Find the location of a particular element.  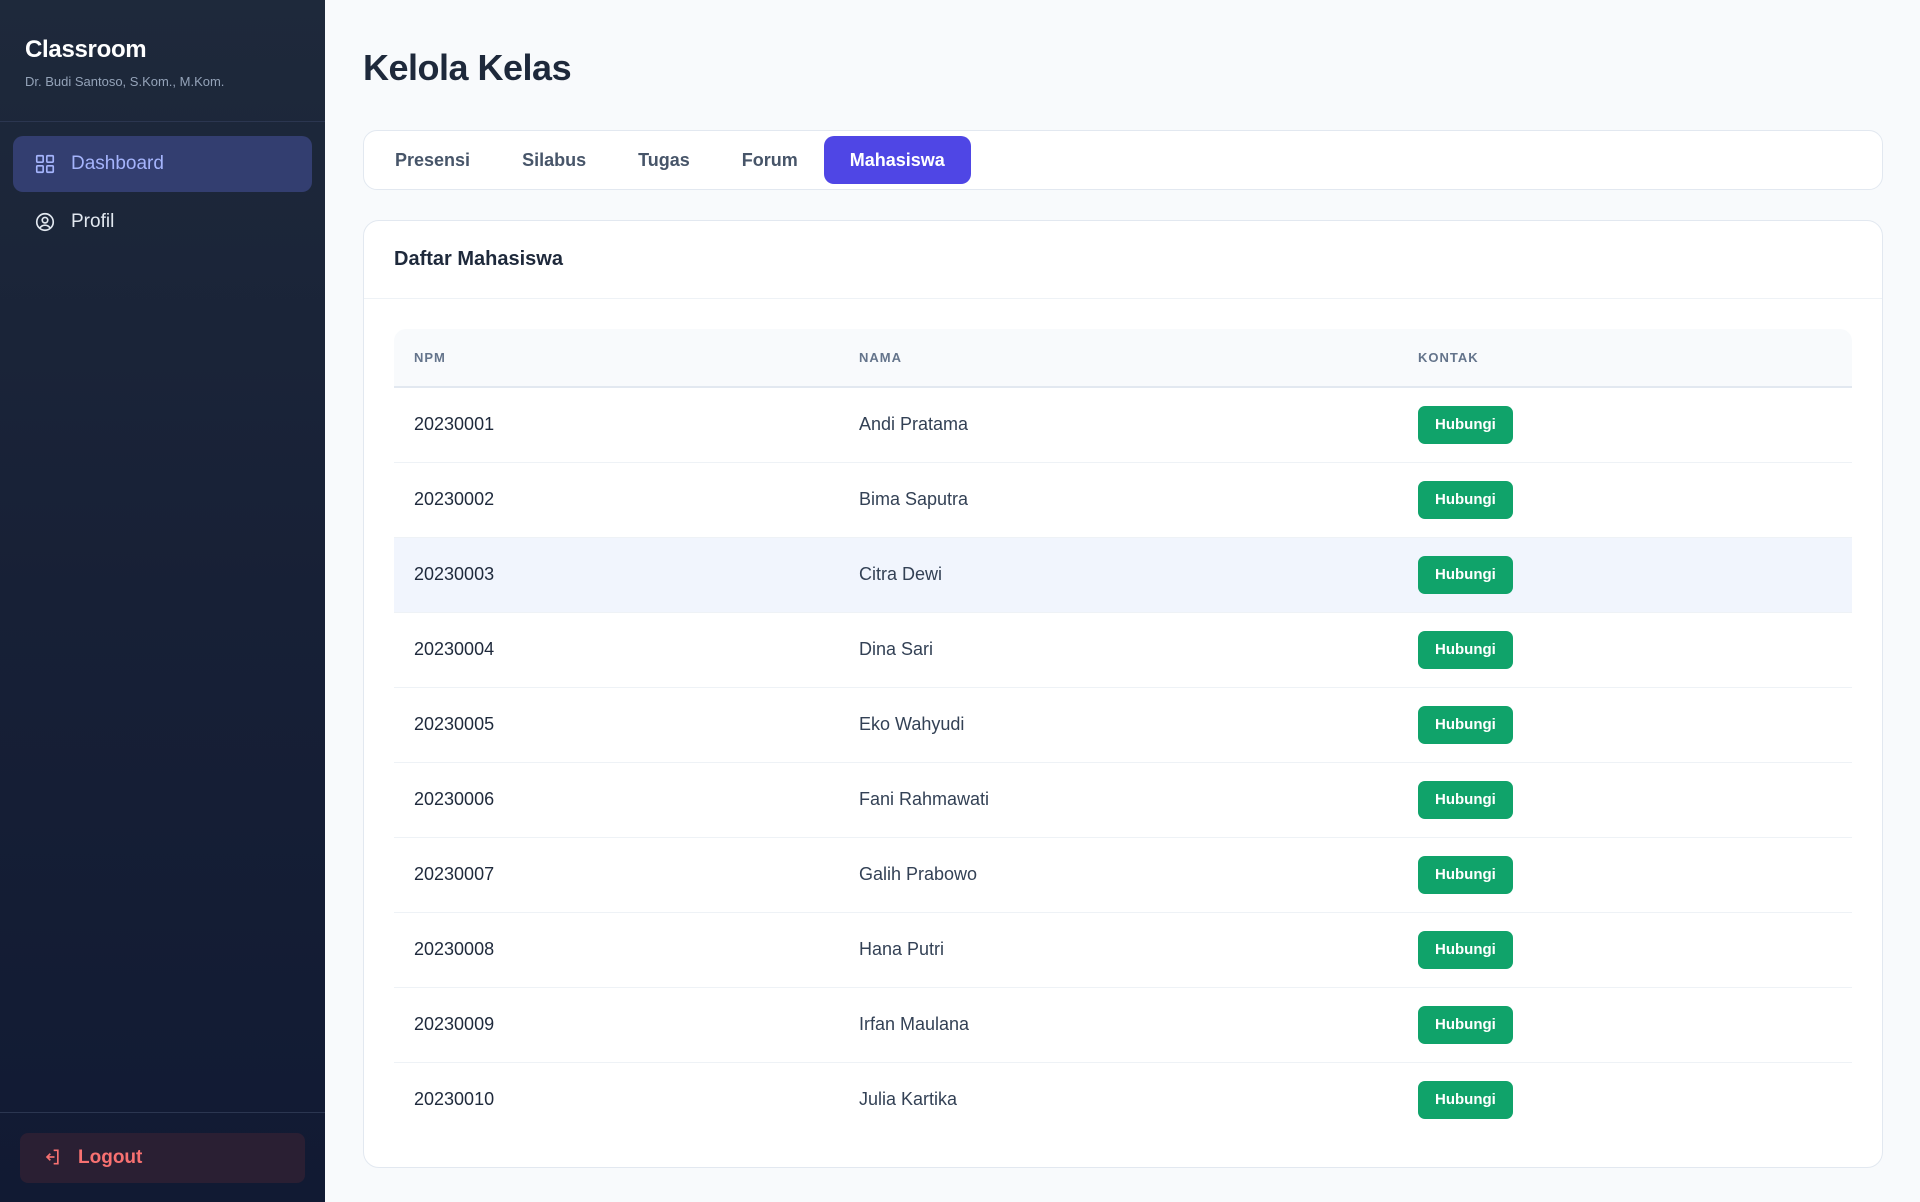

column-header-nama: NAMA is located at coordinates (1118, 358).